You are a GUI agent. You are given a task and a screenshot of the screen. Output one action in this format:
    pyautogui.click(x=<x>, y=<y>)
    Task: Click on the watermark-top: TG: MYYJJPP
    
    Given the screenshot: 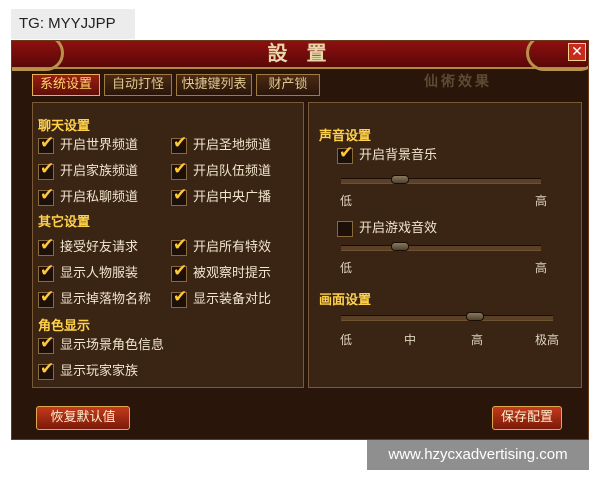 What is the action you would take?
    pyautogui.click(x=73, y=24)
    